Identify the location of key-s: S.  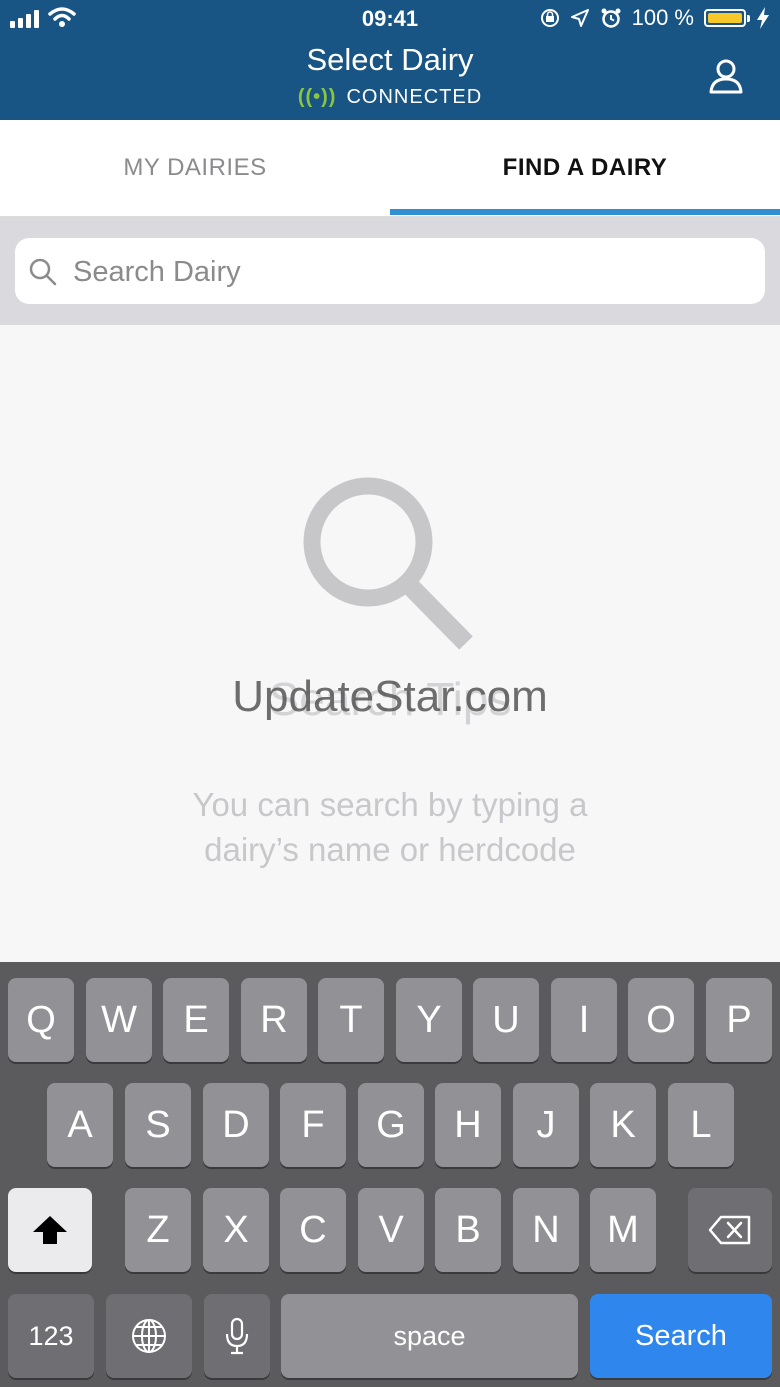
(158, 1125).